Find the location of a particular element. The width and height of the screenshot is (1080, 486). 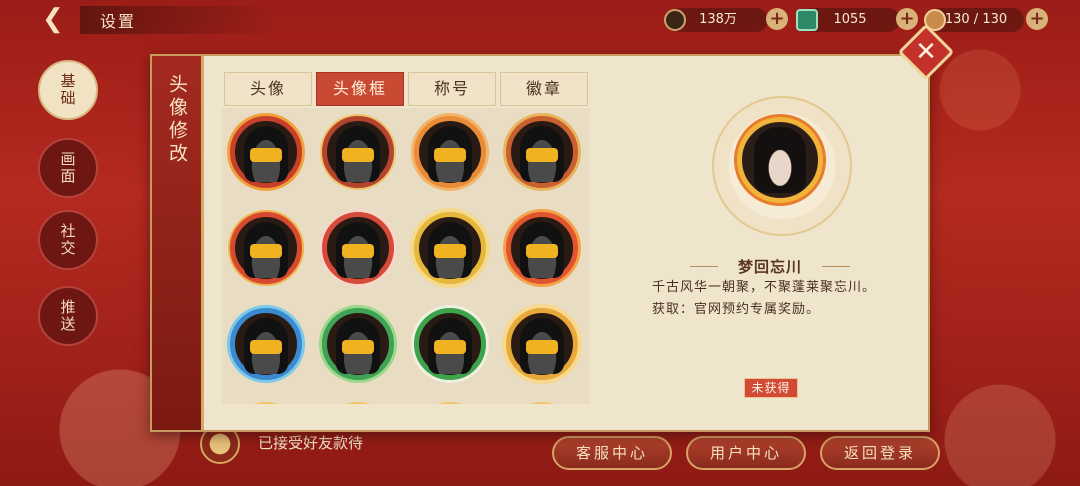

frame-description: 千古风华一朝聚，不聚蓬莱聚忘川。 is located at coordinates (764, 287).